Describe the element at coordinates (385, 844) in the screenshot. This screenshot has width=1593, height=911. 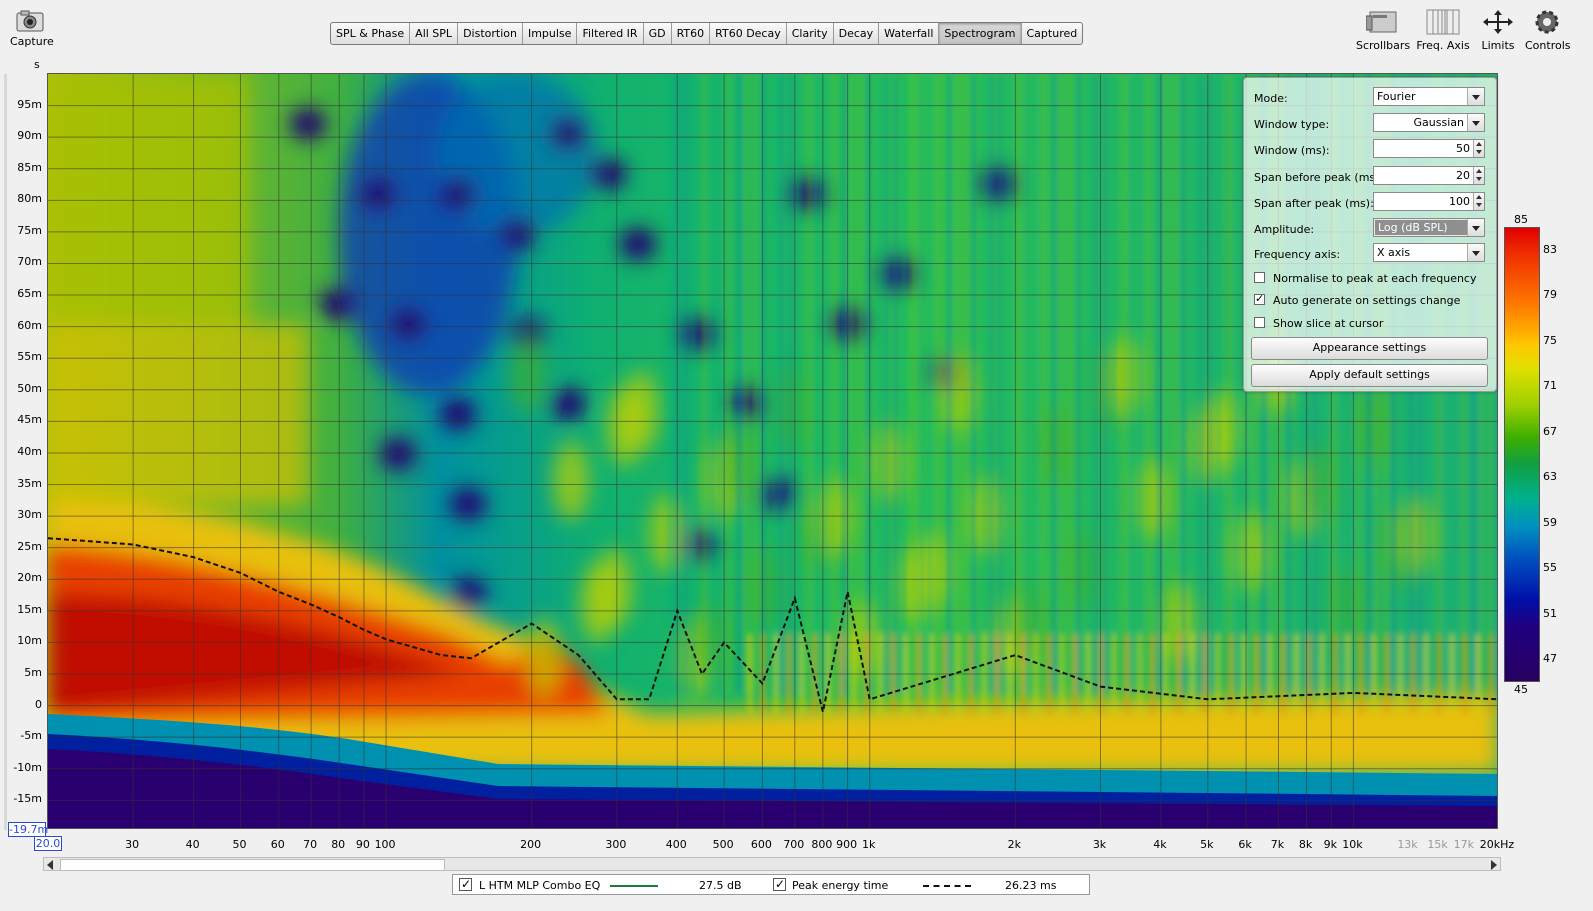
I see `x-tick-label: 100` at that location.